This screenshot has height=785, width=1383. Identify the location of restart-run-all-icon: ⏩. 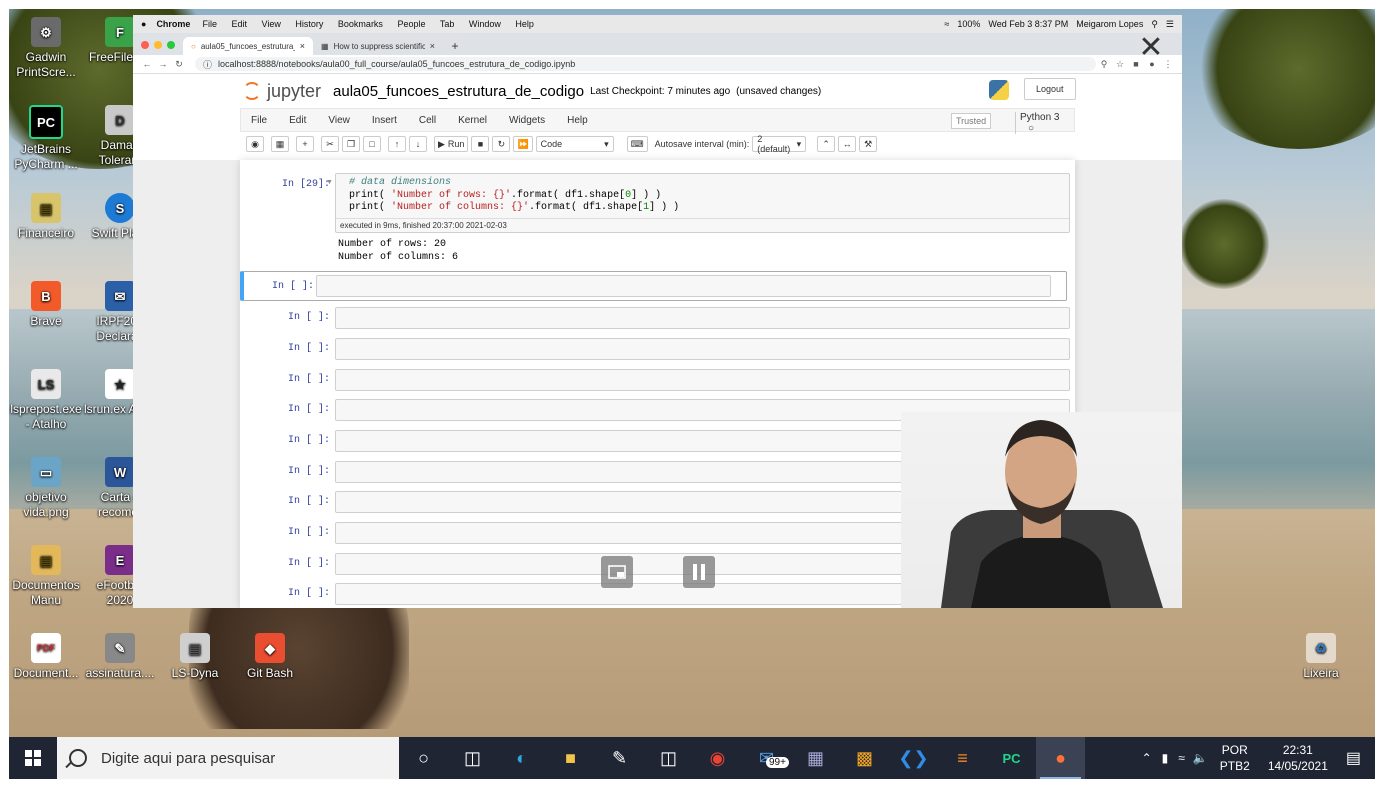
(523, 144).